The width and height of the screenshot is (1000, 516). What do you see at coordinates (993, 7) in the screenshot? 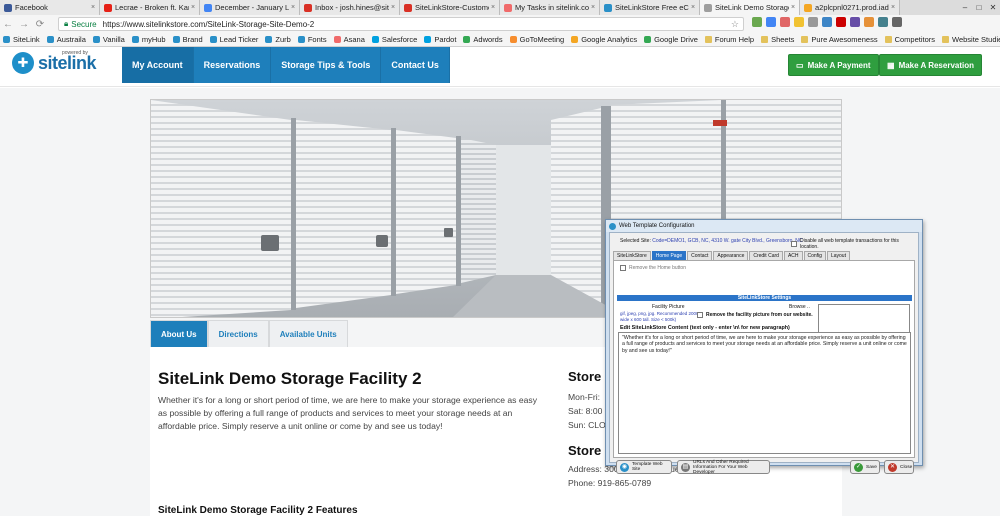
I see `close-window-icon: ✕` at bounding box center [993, 7].